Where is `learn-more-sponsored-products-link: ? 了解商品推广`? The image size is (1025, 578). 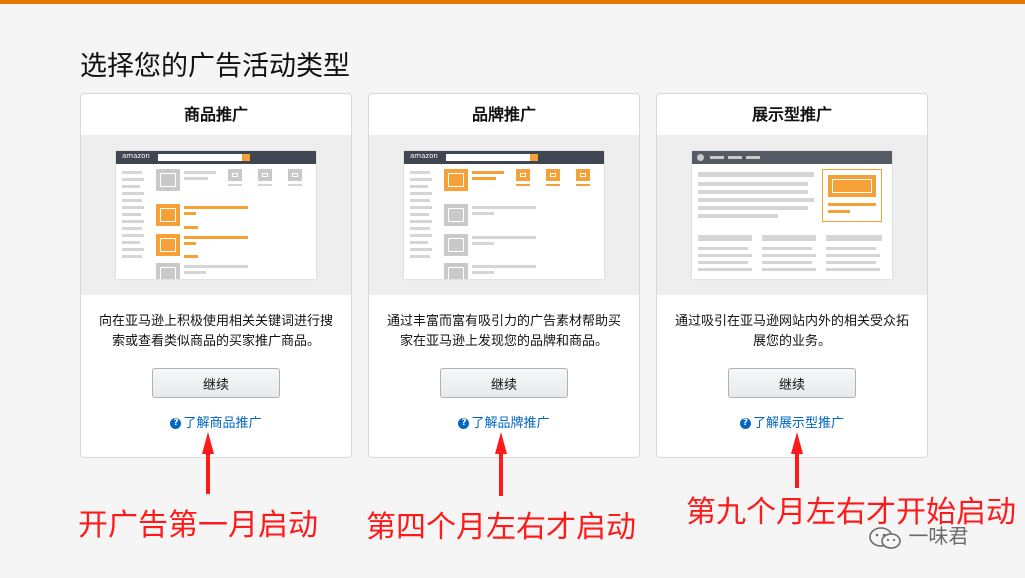
learn-more-sponsored-products-link: ? 了解商品推广 is located at coordinates (216, 421).